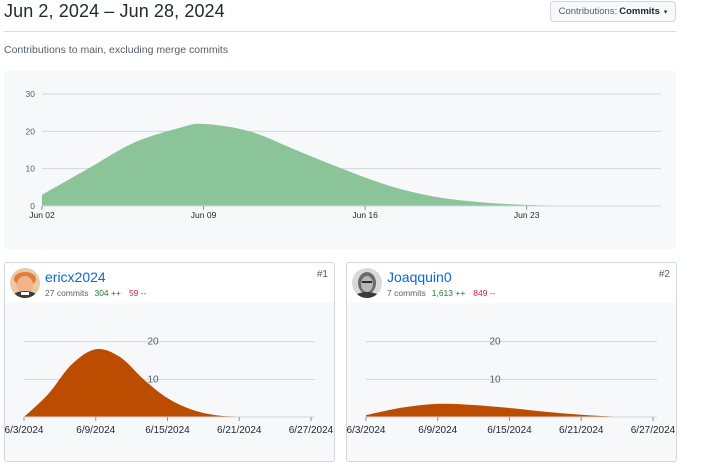  Describe the element at coordinates (665, 12) in the screenshot. I see `caret-down-icon: ▾` at that location.